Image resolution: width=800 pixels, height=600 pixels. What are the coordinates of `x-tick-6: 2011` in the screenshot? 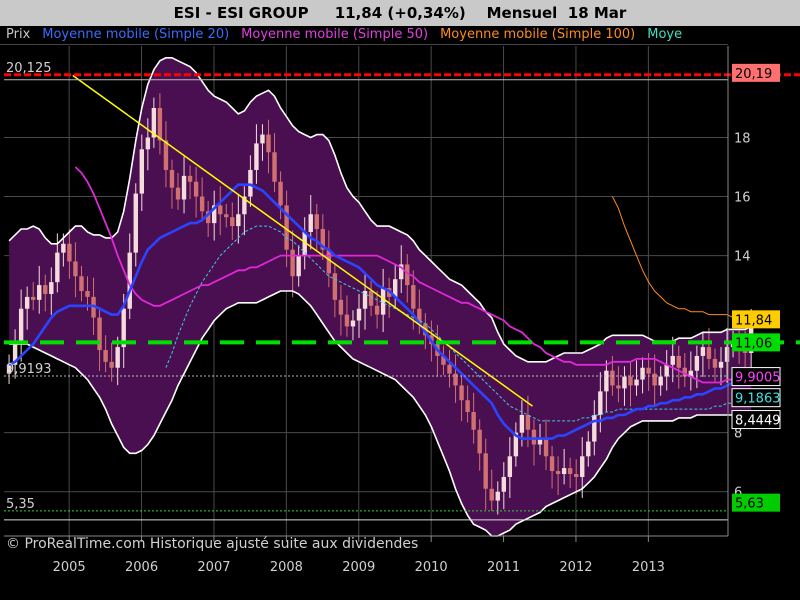 It's located at (503, 567).